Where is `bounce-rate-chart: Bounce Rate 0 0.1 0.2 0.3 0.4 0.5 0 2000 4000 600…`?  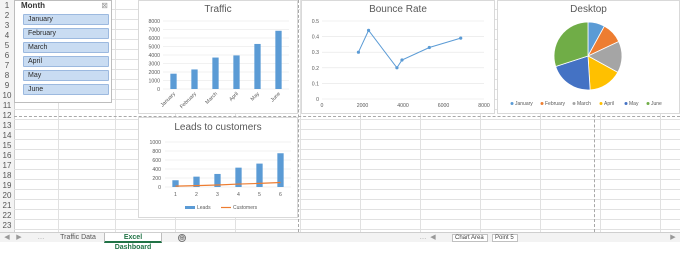
bounce-rate-chart: Bounce Rate 0 0.1 0.2 0.3 0.4 0.5 0 2000 4000 600… is located at coordinates (398, 57).